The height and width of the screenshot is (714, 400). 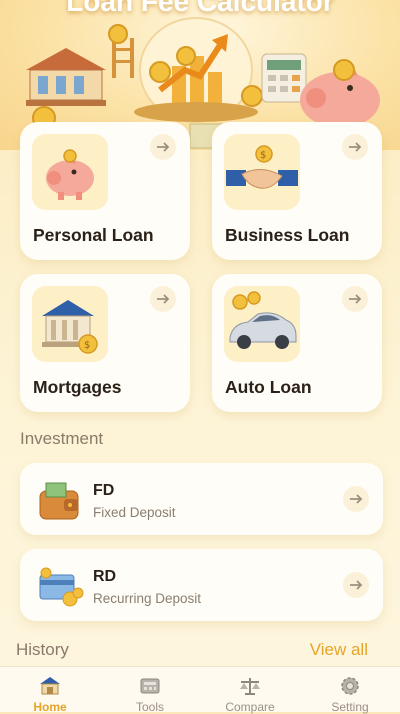 What do you see at coordinates (66, 77) in the screenshot?
I see `bank-illustration` at bounding box center [66, 77].